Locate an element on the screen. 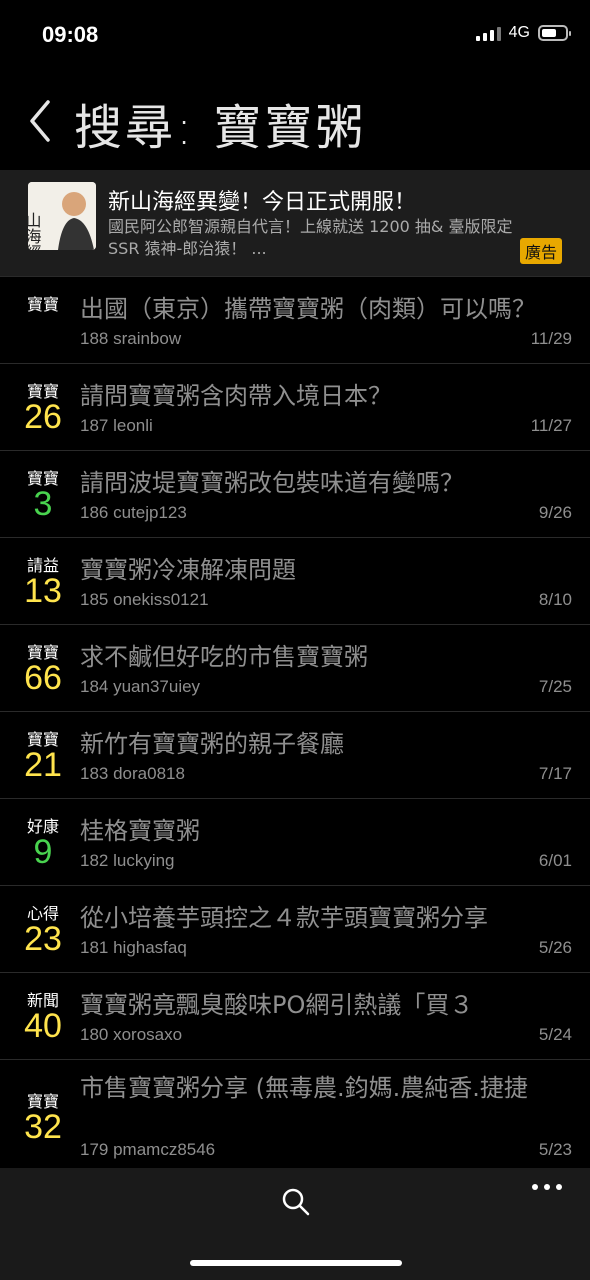 This screenshot has height=1280, width=590. post-title: 新竹有寶寶粥的親子餐廳 is located at coordinates (212, 744).